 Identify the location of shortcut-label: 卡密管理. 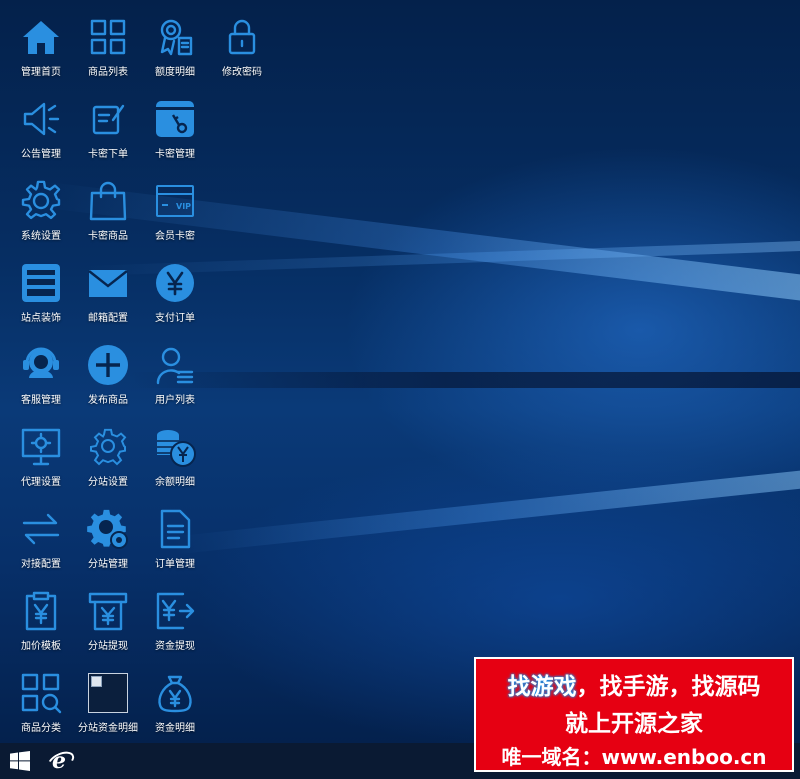
(175, 154).